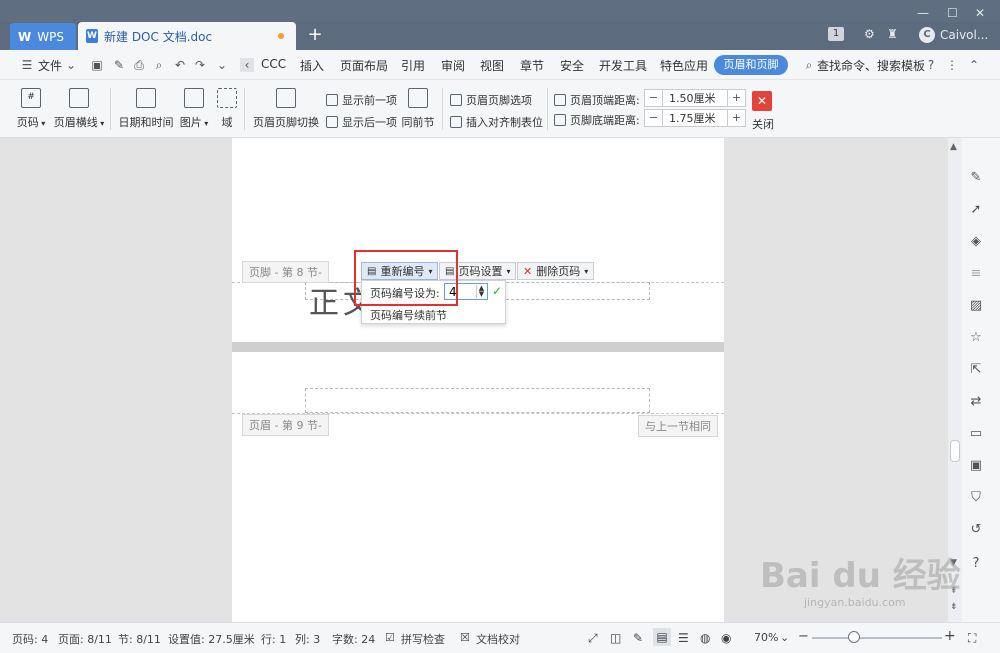 This screenshot has height=653, width=1000. I want to click on footer-bottom-distance-value: 1.75厘米, so click(695, 118).